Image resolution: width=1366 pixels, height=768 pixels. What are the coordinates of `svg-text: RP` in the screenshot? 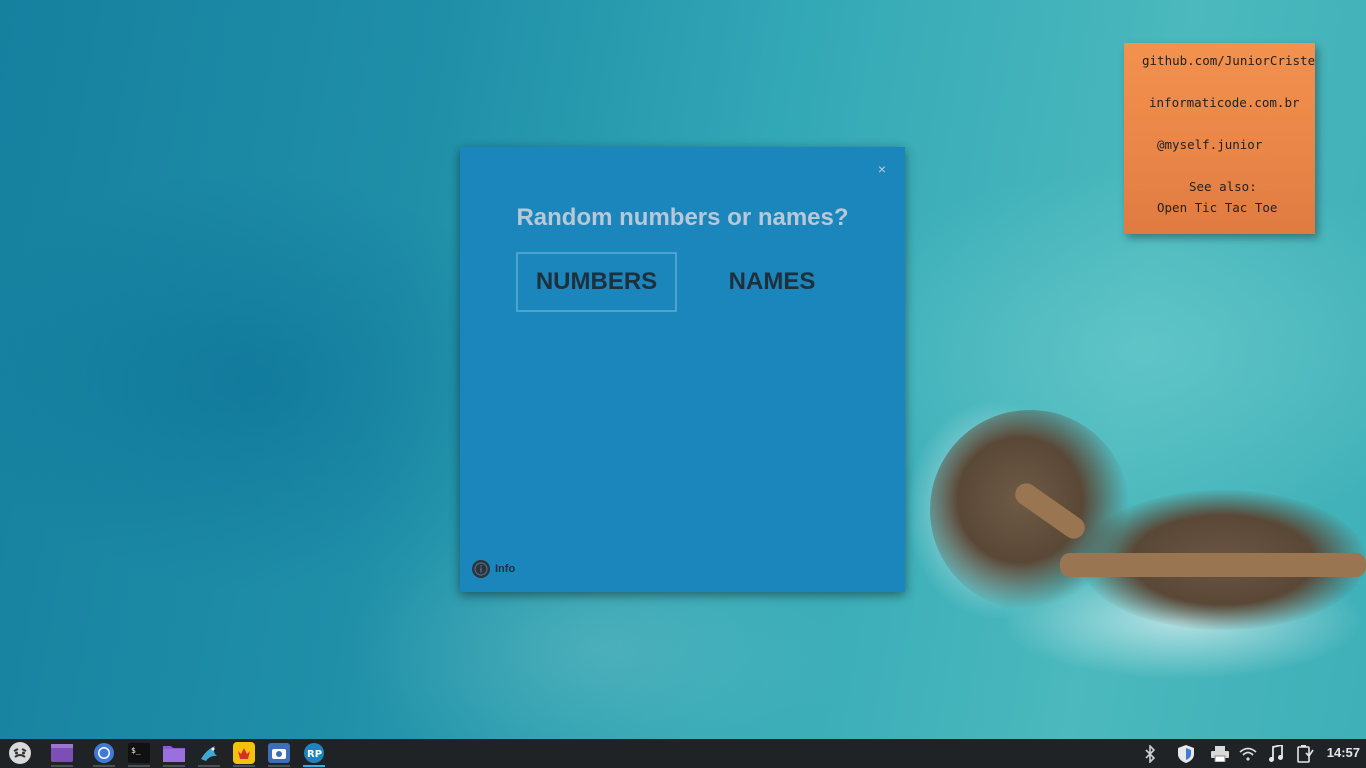 It's located at (314, 754).